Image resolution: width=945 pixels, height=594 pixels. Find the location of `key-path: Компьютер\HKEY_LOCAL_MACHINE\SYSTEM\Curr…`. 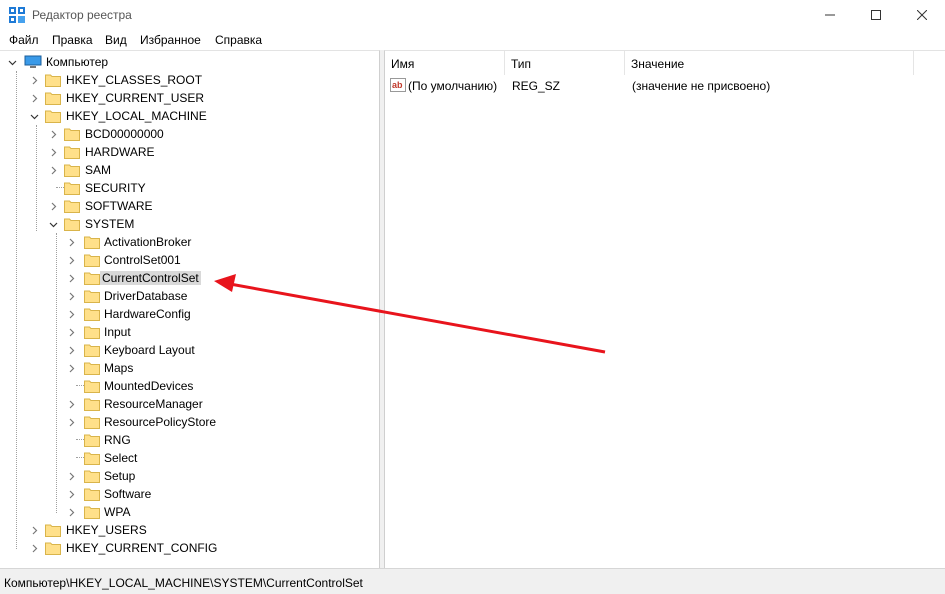

key-path: Компьютер\HKEY_LOCAL_MACHINE\SYSTEM\Curr… is located at coordinates (183, 583).